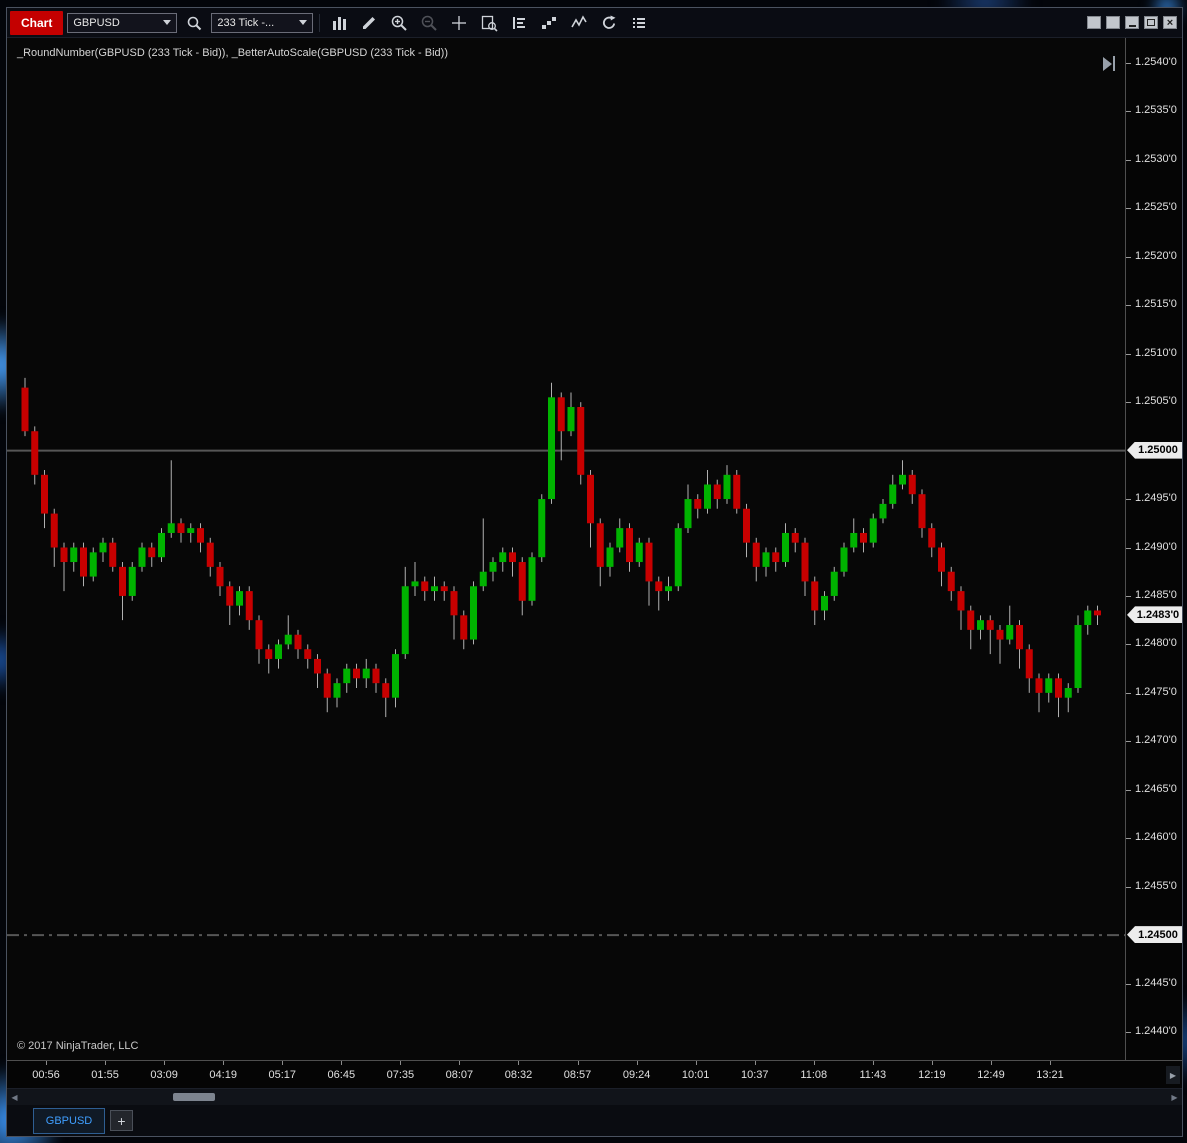 The width and height of the screenshot is (1187, 1143). I want to click on time-tick-label: 07:35, so click(400, 1075).